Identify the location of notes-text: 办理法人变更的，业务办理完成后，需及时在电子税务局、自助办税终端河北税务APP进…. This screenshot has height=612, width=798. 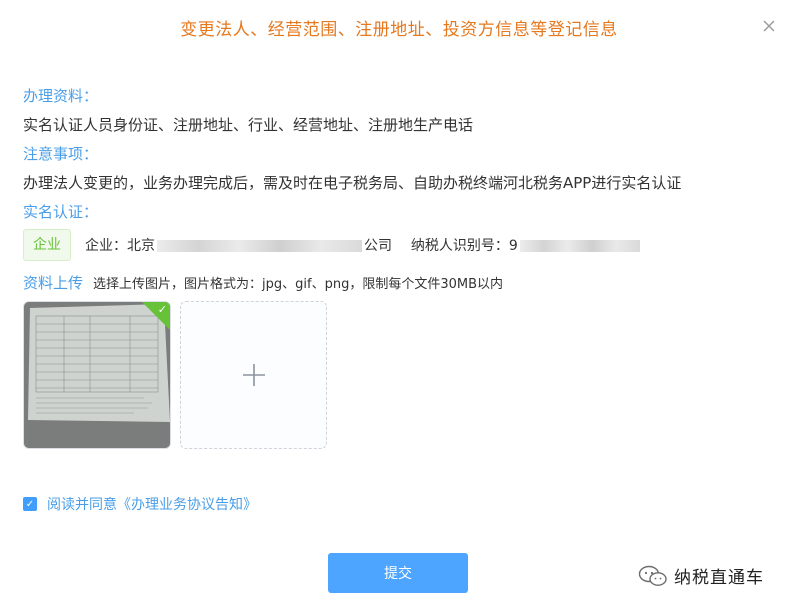
(352, 183).